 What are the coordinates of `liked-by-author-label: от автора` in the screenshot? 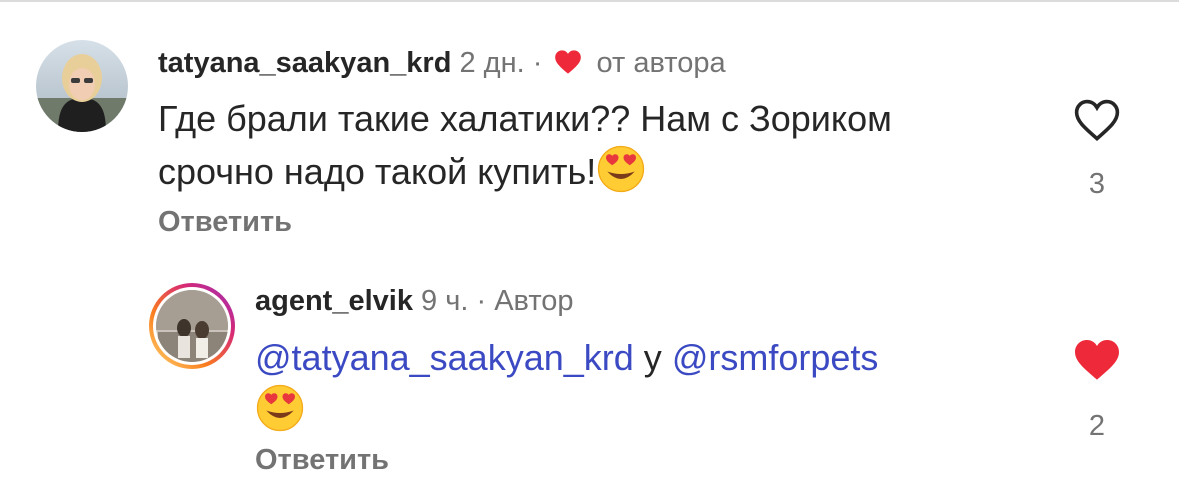 It's located at (661, 63).